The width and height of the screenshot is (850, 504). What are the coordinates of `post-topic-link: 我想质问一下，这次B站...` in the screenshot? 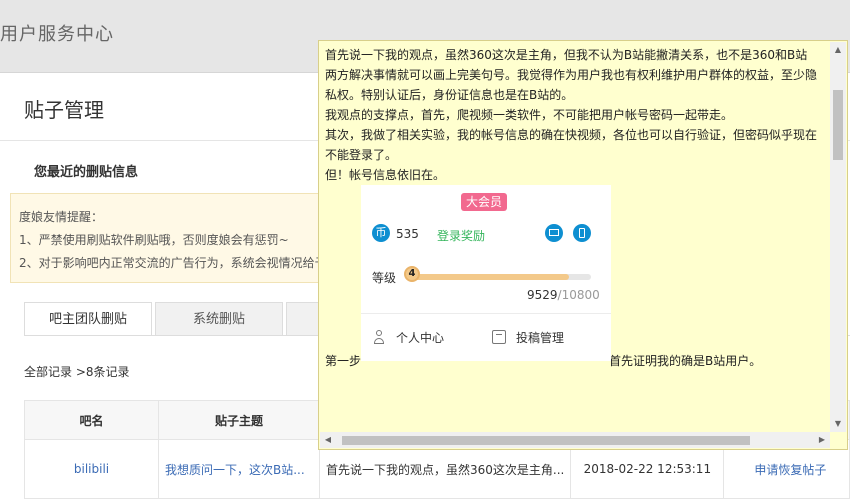 It's located at (239, 469).